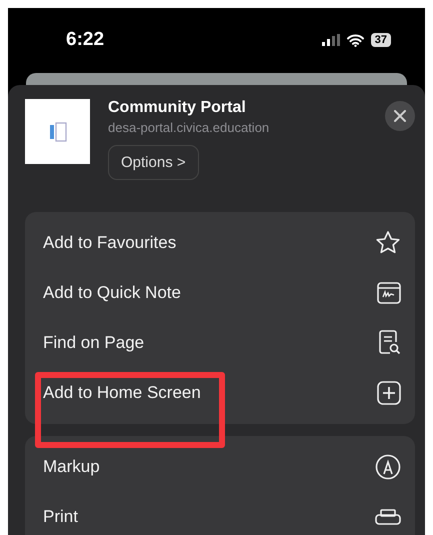 The width and height of the screenshot is (433, 535). Describe the element at coordinates (153, 162) in the screenshot. I see `options-button: Options >` at that location.